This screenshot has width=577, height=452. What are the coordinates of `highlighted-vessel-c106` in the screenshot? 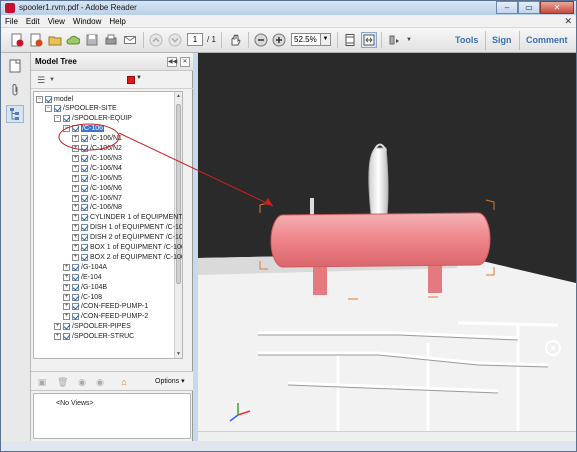 It's located at (380, 240).